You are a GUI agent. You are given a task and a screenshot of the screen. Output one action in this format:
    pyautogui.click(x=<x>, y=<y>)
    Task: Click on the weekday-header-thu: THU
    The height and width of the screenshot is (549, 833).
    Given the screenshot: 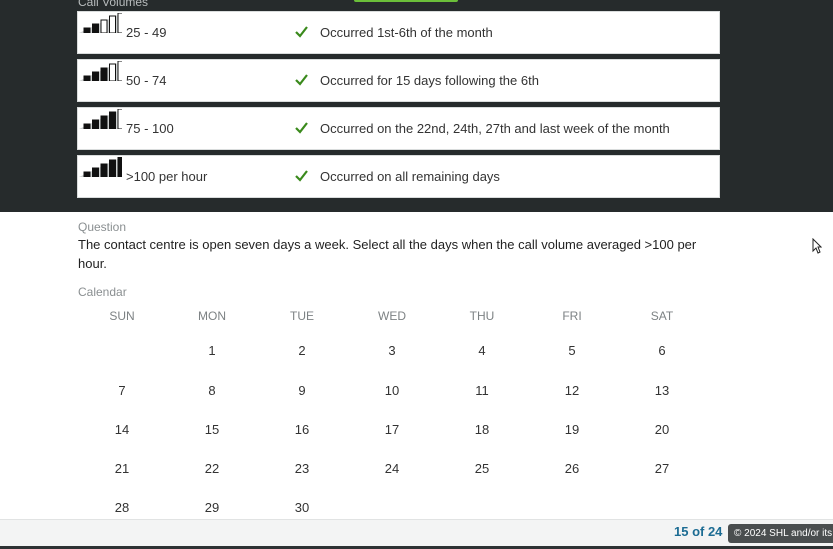 What is the action you would take?
    pyautogui.click(x=482, y=316)
    